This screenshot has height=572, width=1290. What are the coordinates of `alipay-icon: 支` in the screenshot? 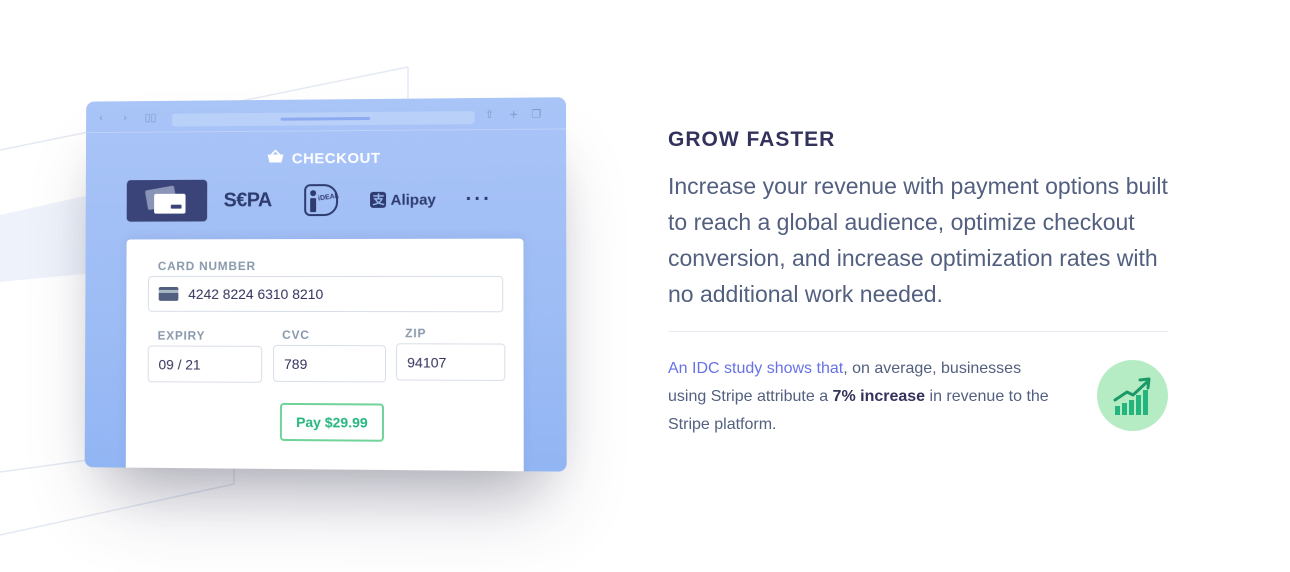 It's located at (379, 200).